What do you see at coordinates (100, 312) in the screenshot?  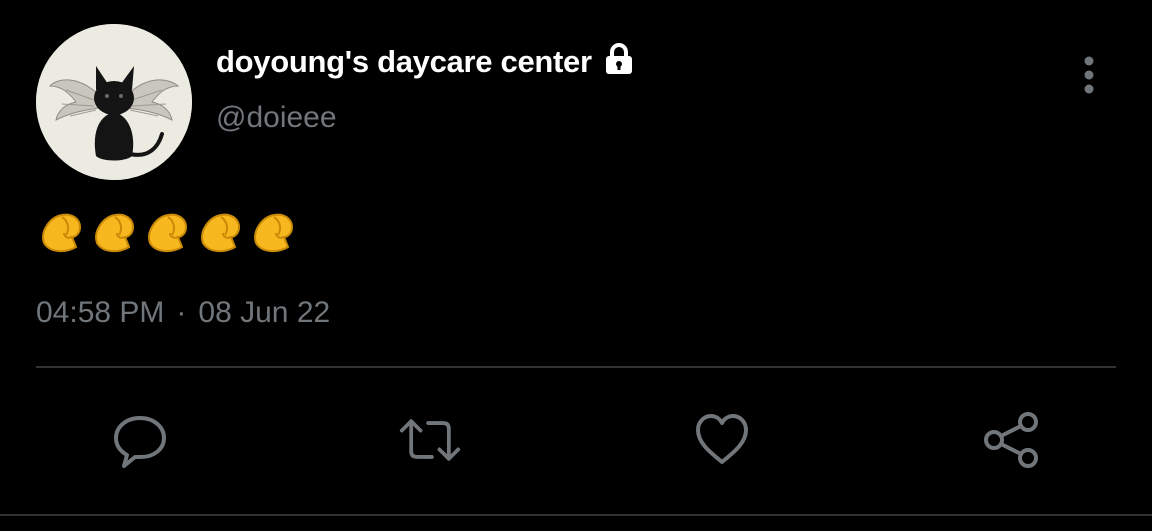 I see `tweet-time: 04:58 PM` at bounding box center [100, 312].